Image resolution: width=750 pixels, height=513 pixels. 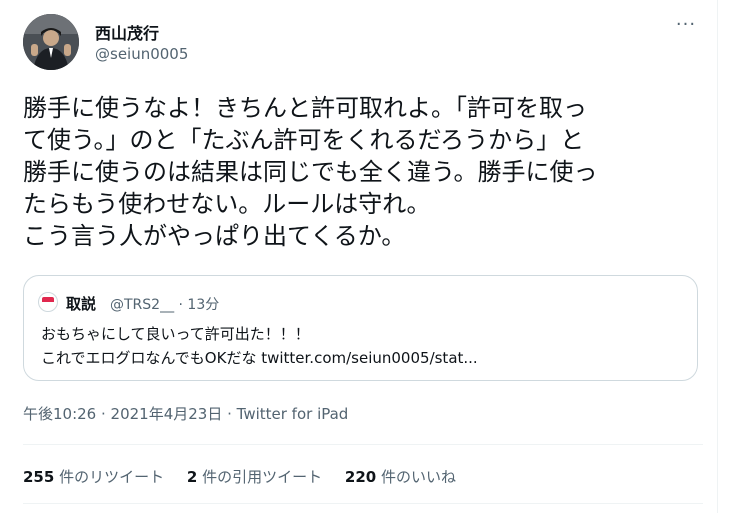 I want to click on author-avatar, so click(x=51, y=42).